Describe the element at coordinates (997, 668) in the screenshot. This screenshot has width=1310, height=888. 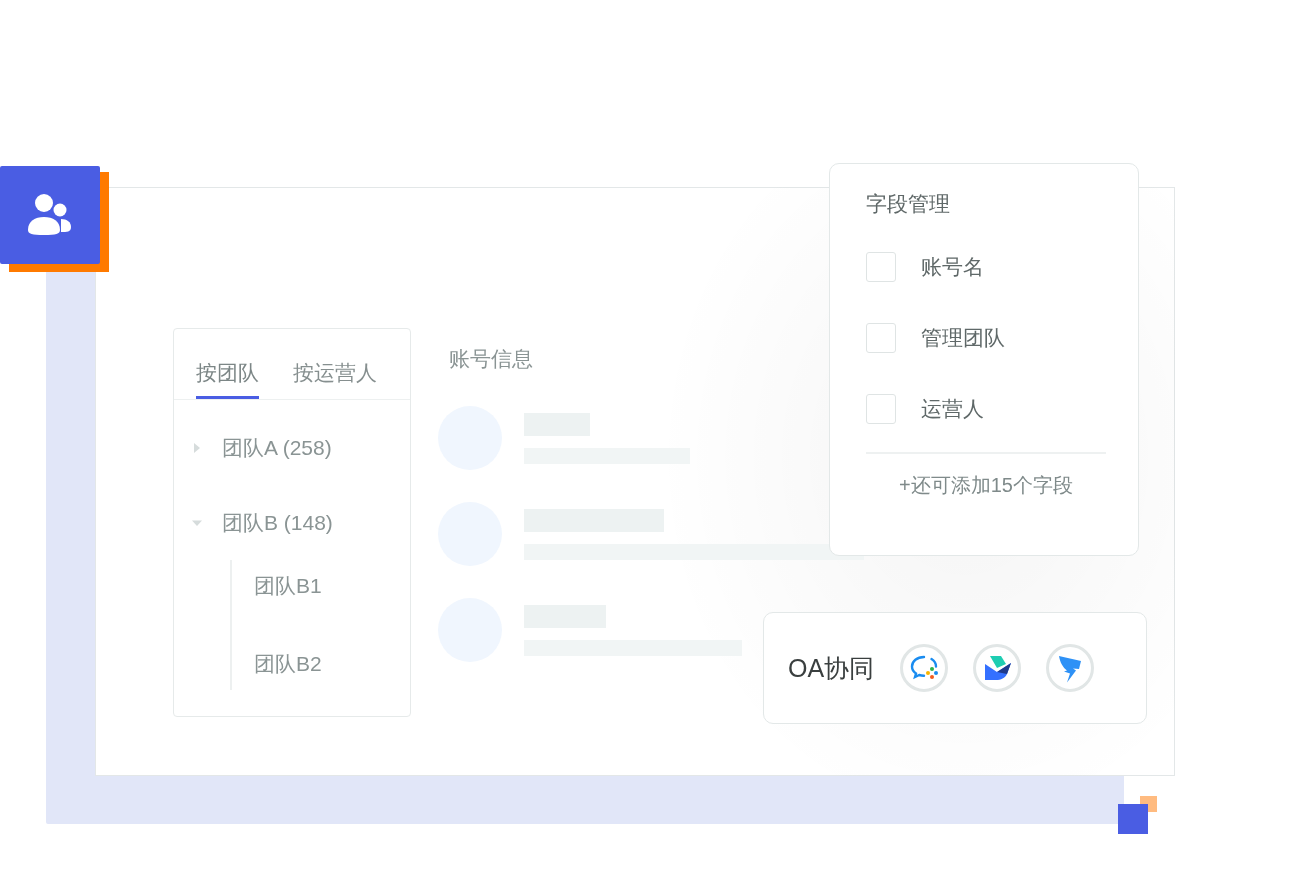
I see `bird-icon` at that location.